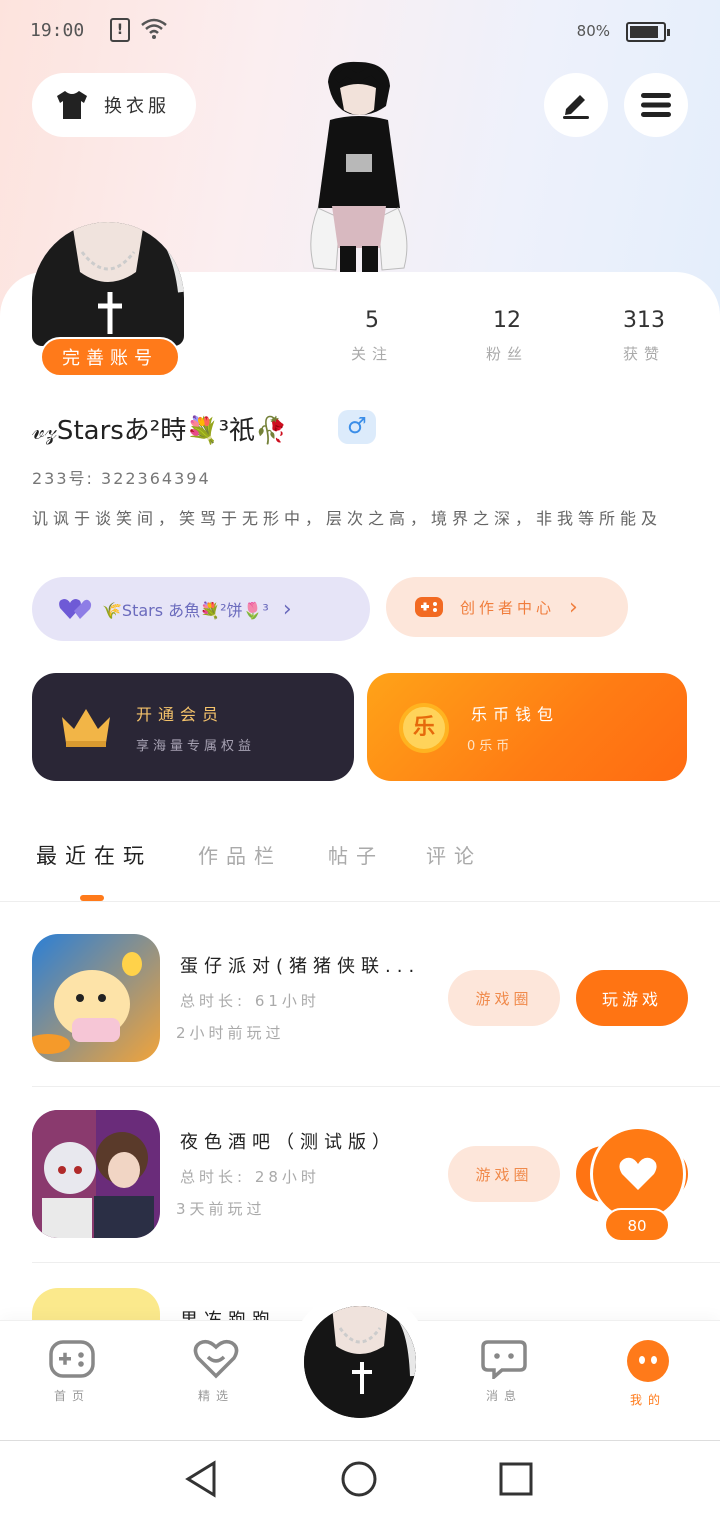 The height and width of the screenshot is (1520, 720). Describe the element at coordinates (110, 357) in the screenshot. I see `complete-account-button: 完善账号` at that location.